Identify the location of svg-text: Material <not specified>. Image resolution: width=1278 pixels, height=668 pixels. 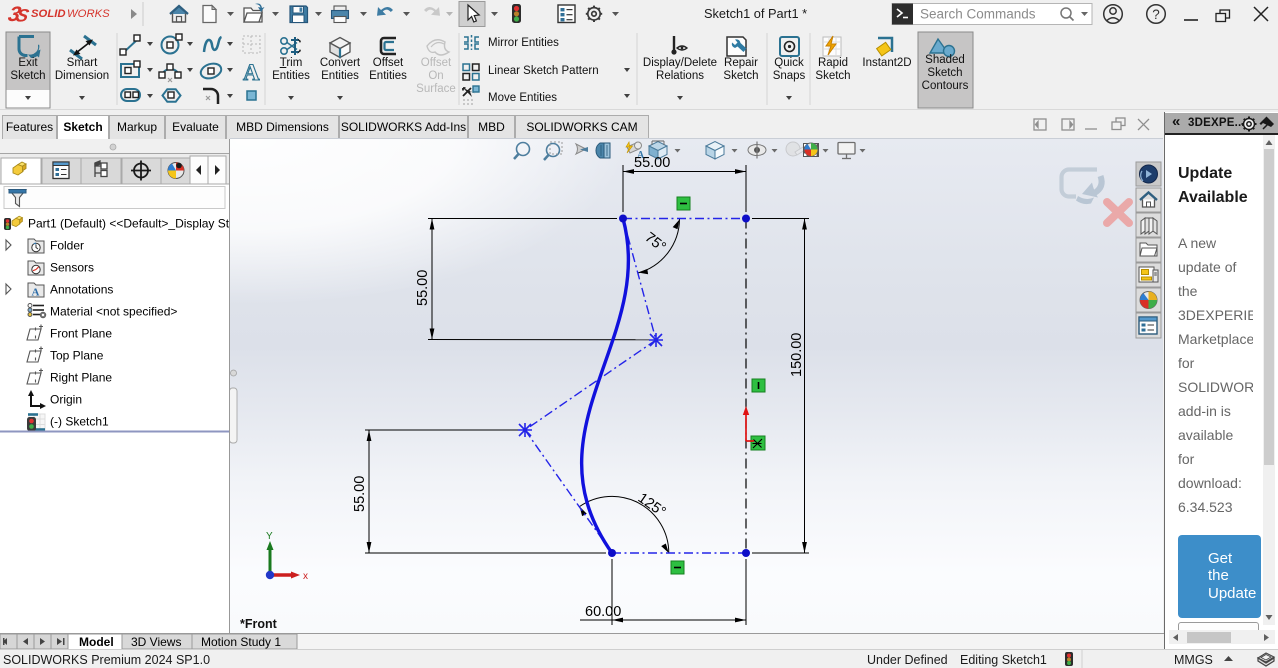
(113, 312).